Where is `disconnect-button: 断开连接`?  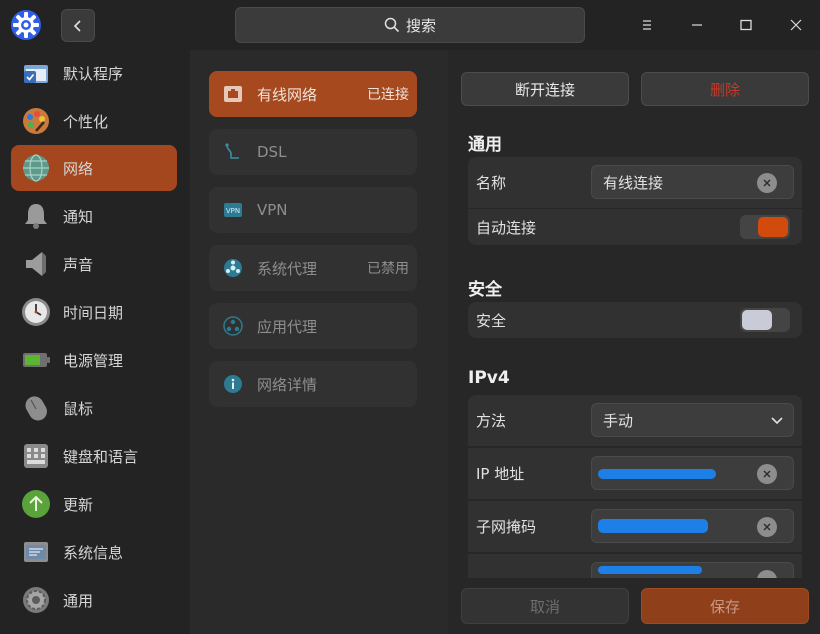 disconnect-button: 断开连接 is located at coordinates (545, 89).